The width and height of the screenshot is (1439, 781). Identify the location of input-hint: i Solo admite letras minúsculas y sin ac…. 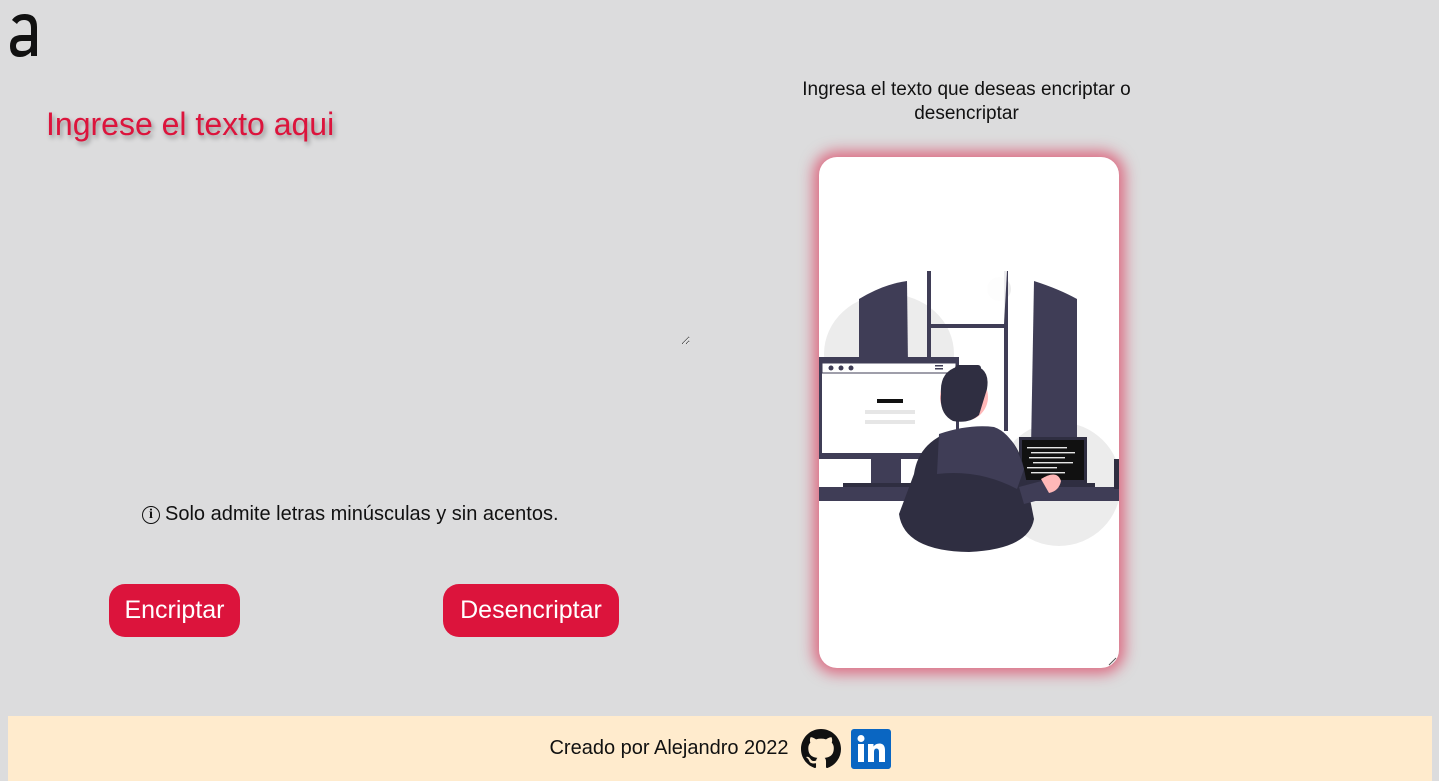
(350, 514).